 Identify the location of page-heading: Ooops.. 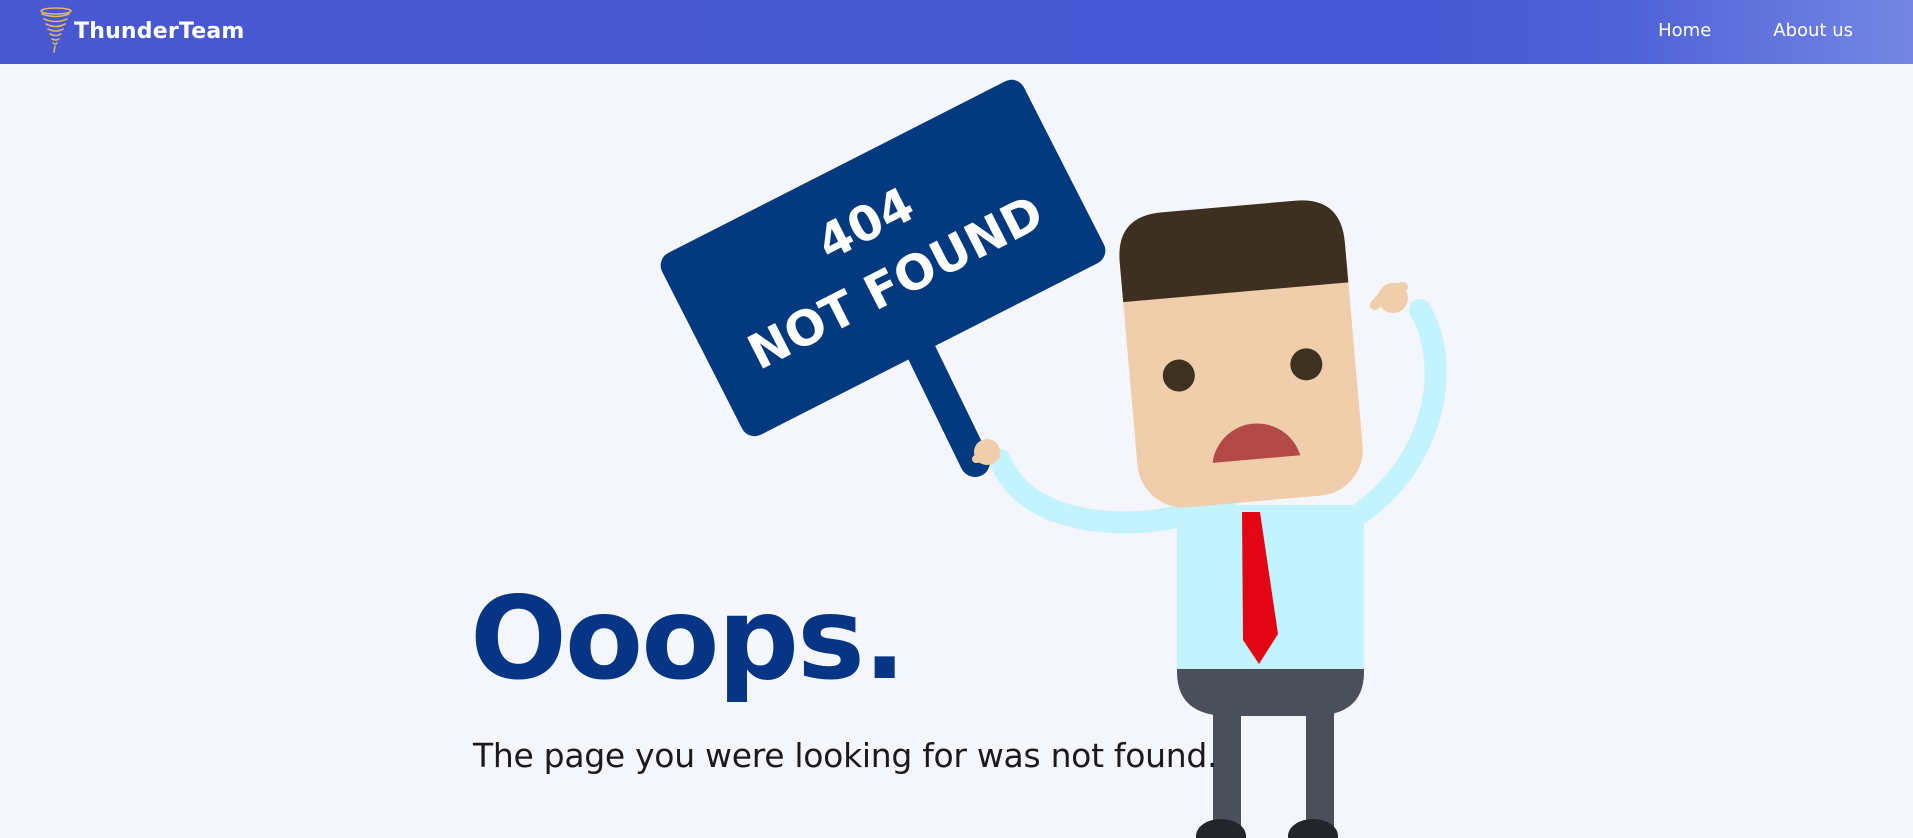
(688, 638).